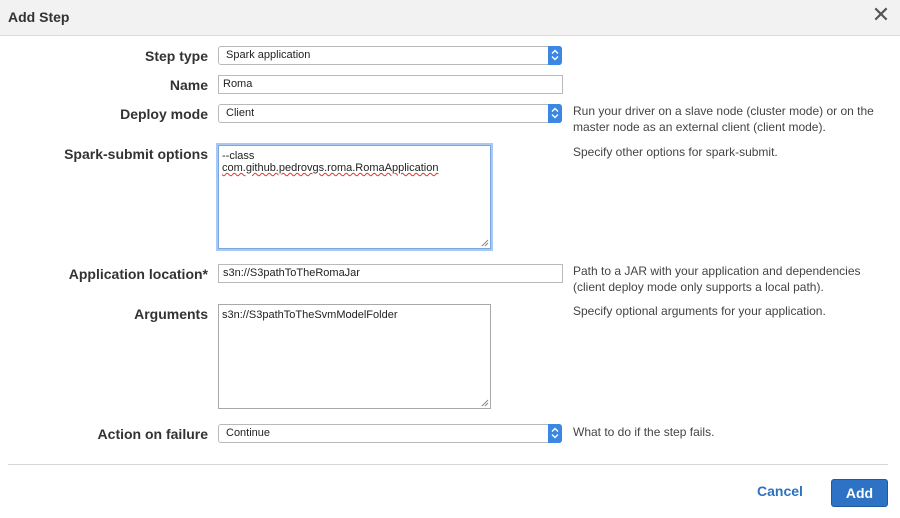 The height and width of the screenshot is (518, 900). I want to click on deploy-mode-label: Deploy mode, so click(164, 114).